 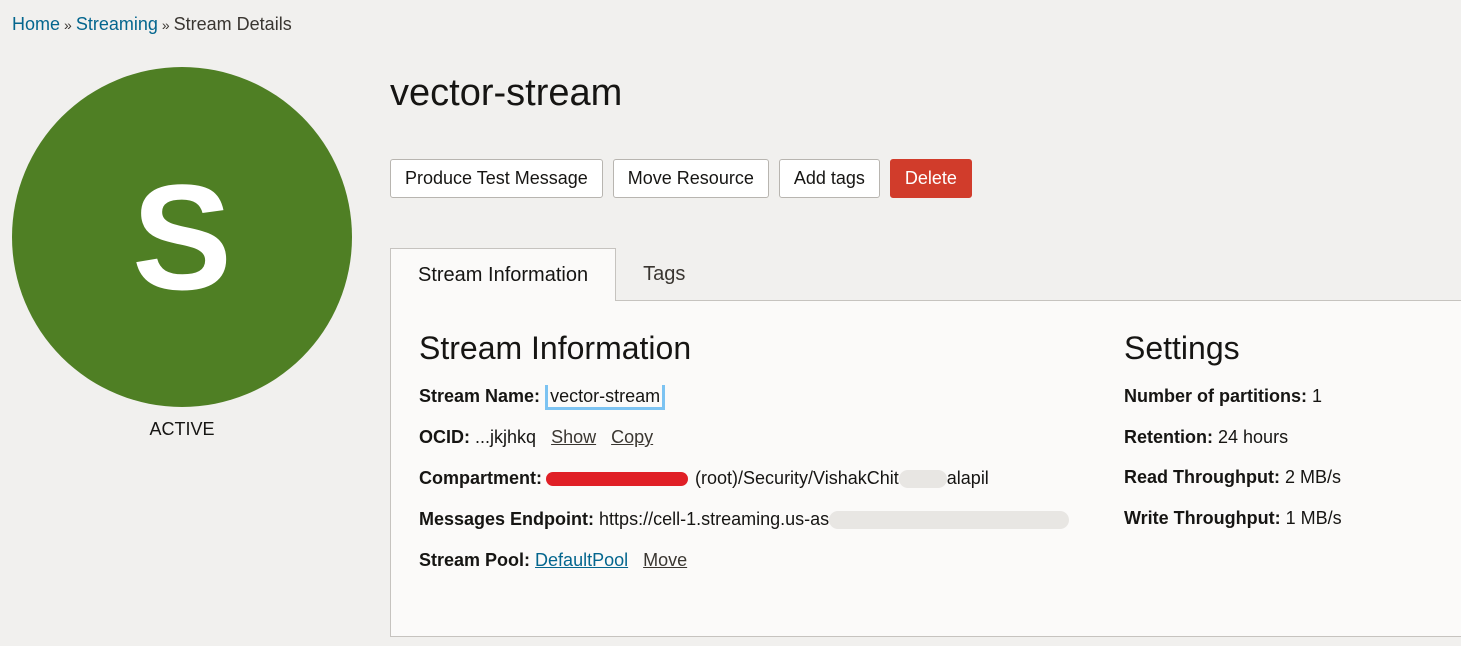 What do you see at coordinates (573, 437) in the screenshot?
I see `ocid-show-link: Show` at bounding box center [573, 437].